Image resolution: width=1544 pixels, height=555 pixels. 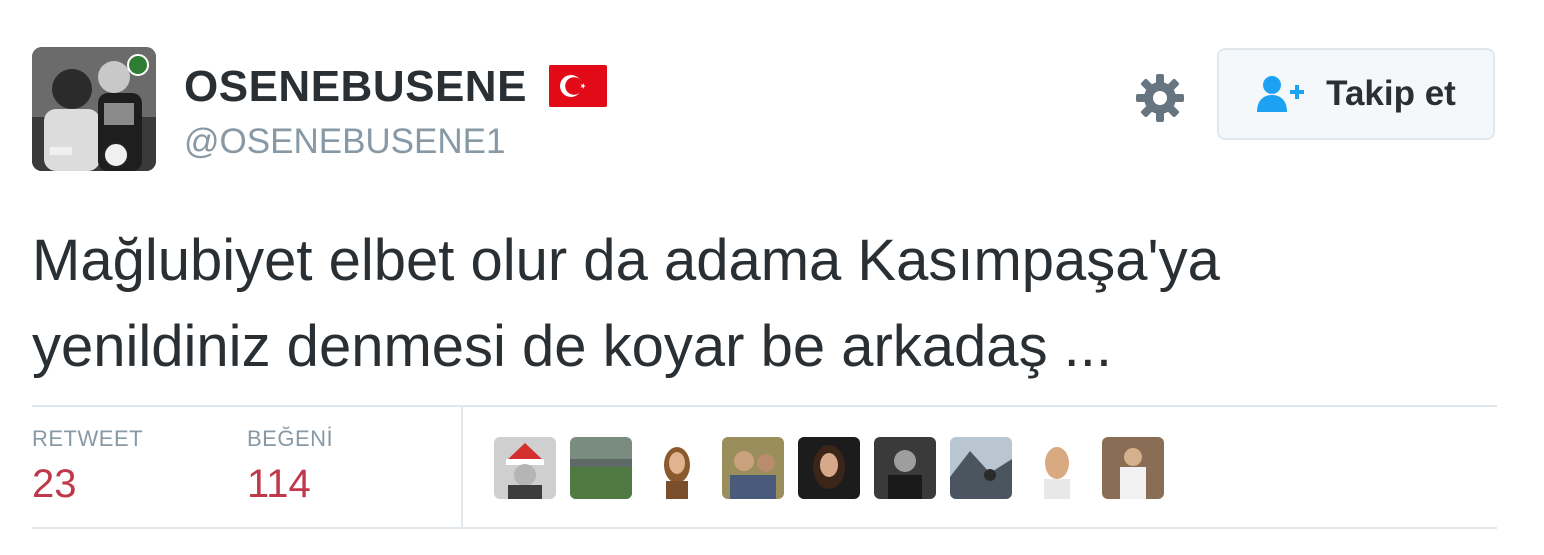 I want to click on flag-icon, so click(x=578, y=86).